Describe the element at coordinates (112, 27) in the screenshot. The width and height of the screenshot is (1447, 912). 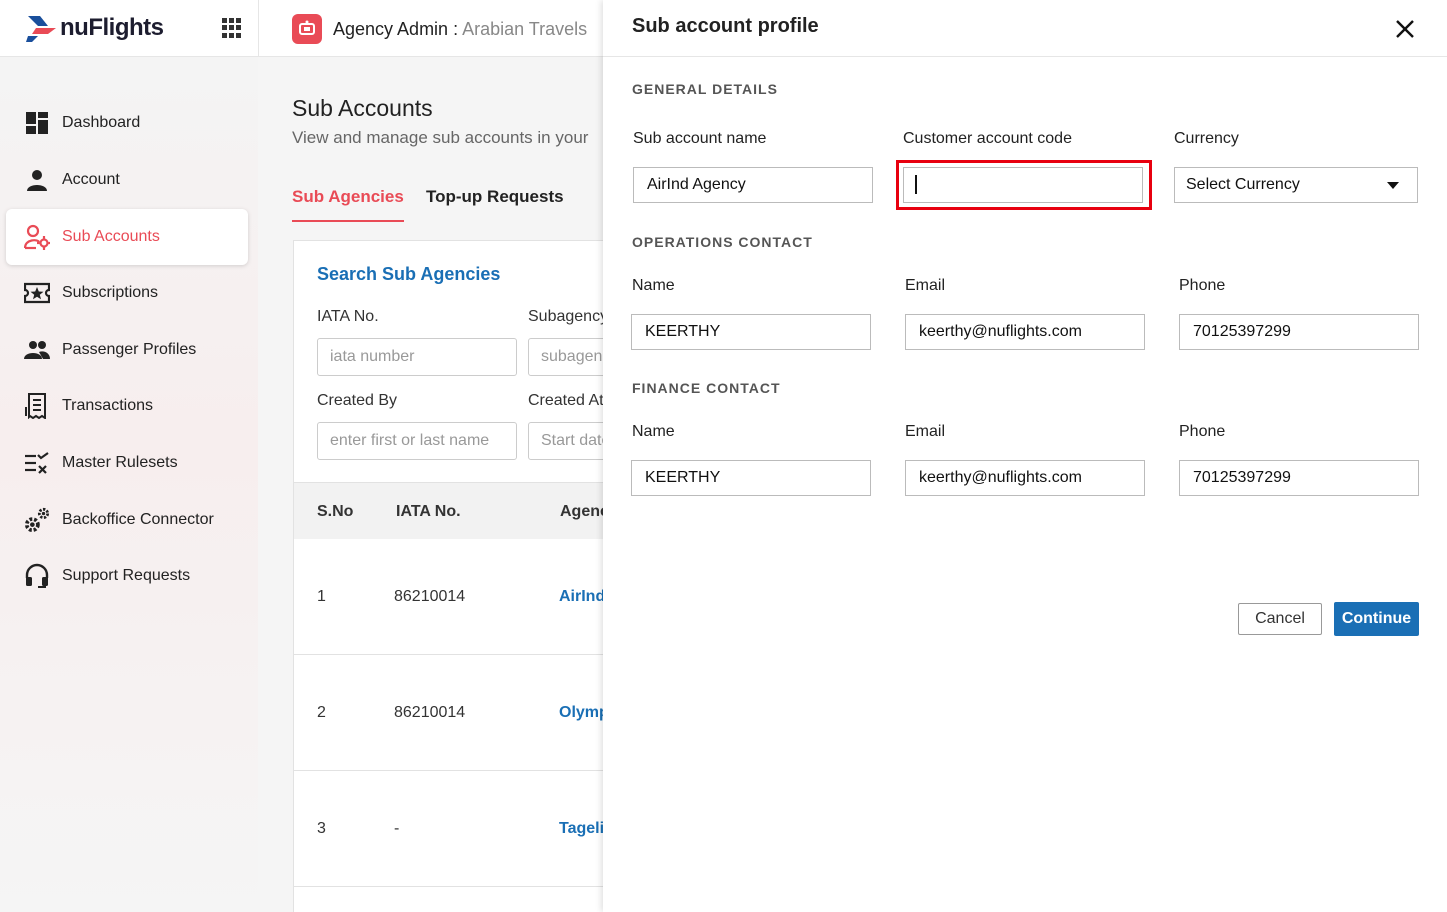
I see `brand-name: nuFlights` at that location.